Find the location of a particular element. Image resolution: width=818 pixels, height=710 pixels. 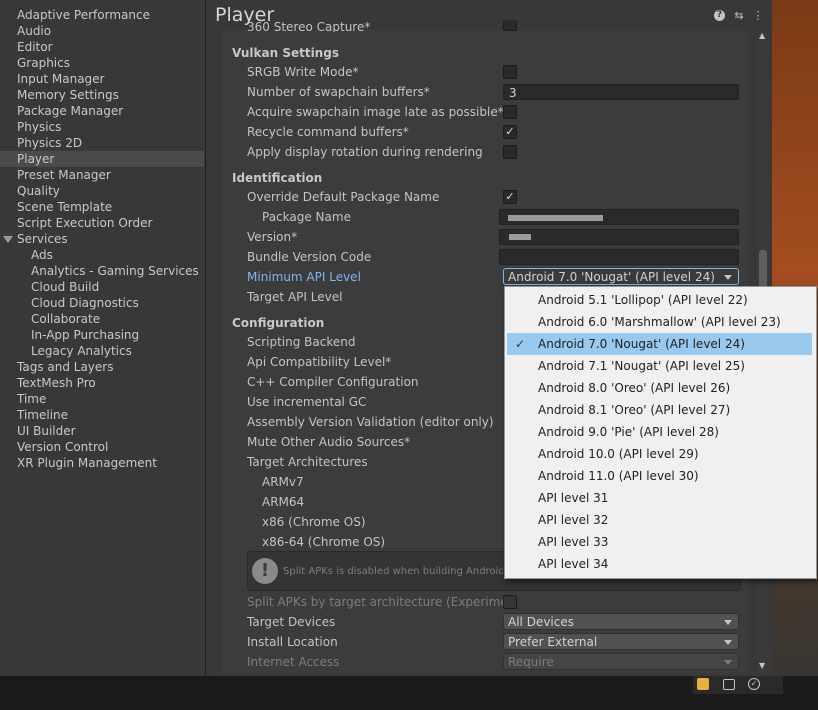

sidebar-item-graphics: Graphics is located at coordinates (43, 63).